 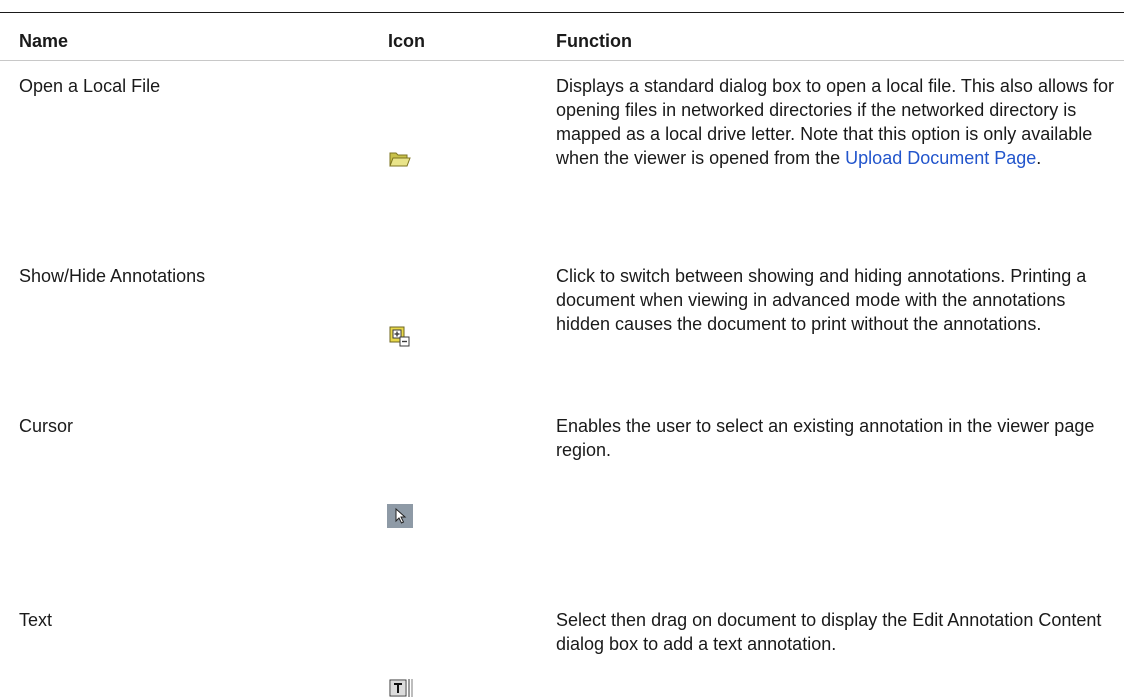 What do you see at coordinates (400, 516) in the screenshot?
I see `cursor-arrow-icon` at bounding box center [400, 516].